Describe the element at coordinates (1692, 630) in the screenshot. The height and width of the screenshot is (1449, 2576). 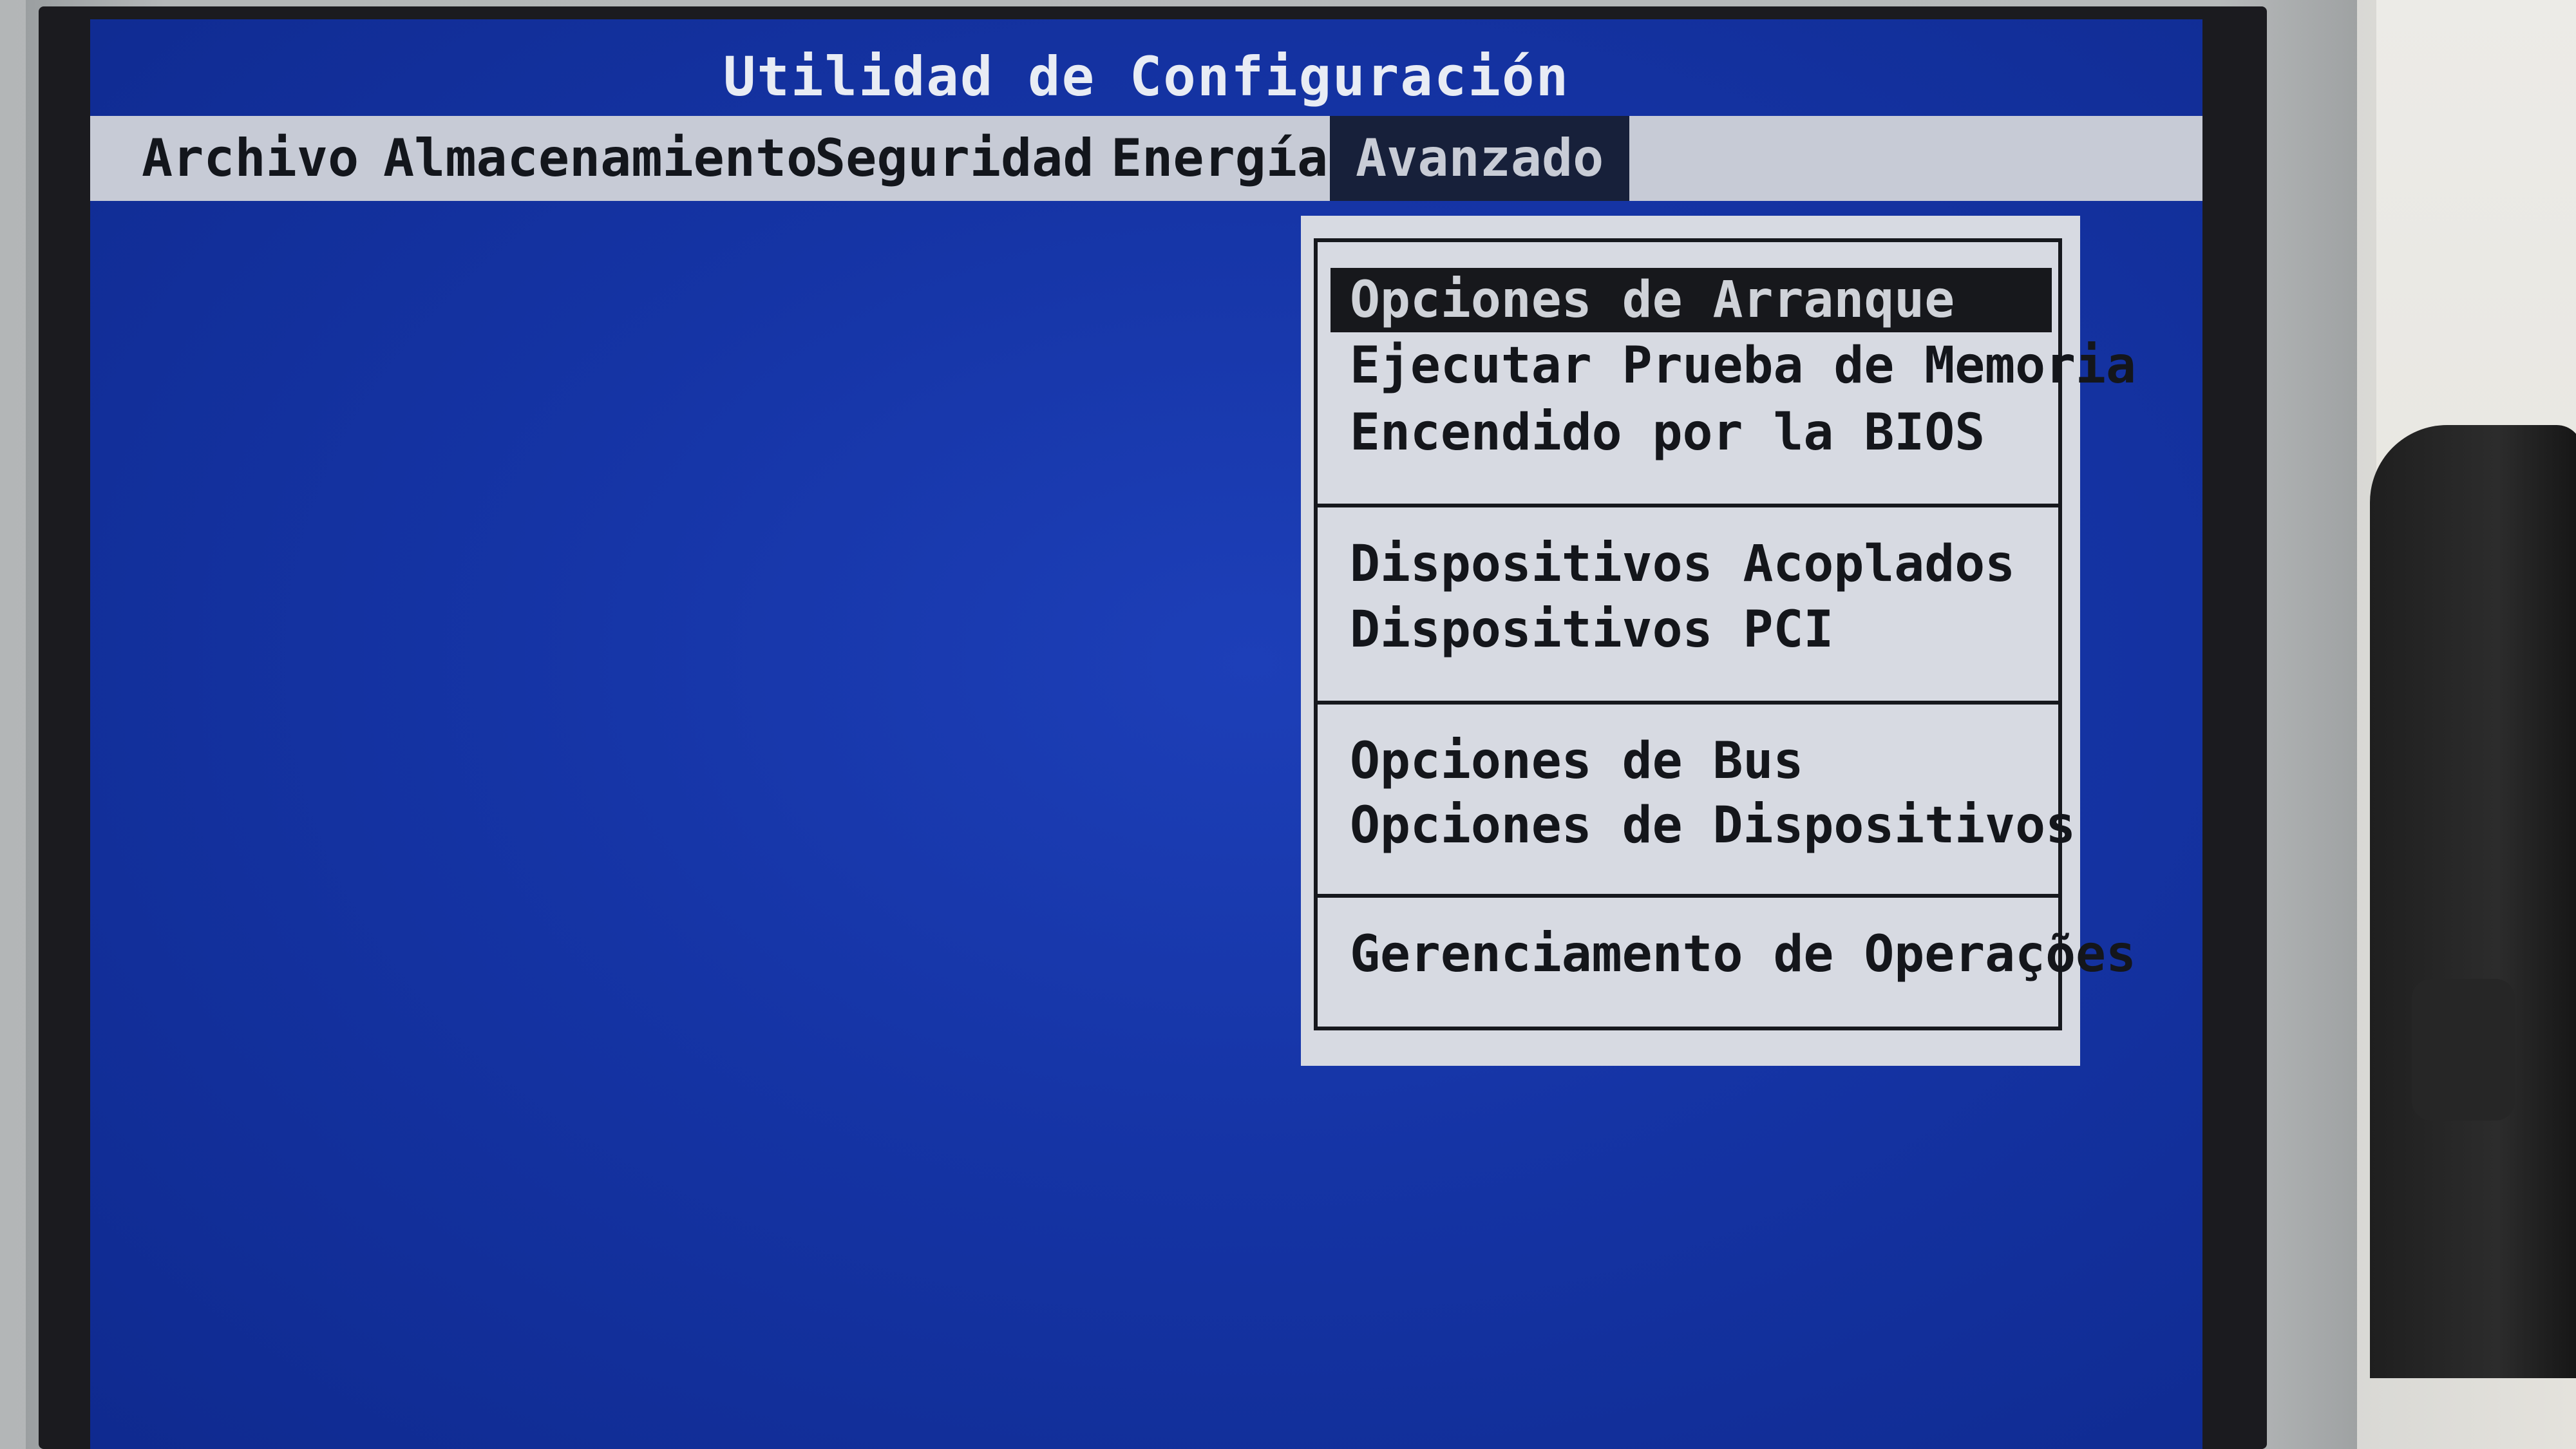
I see `menu-option-pci-devices: Dispositivos PCI` at that location.